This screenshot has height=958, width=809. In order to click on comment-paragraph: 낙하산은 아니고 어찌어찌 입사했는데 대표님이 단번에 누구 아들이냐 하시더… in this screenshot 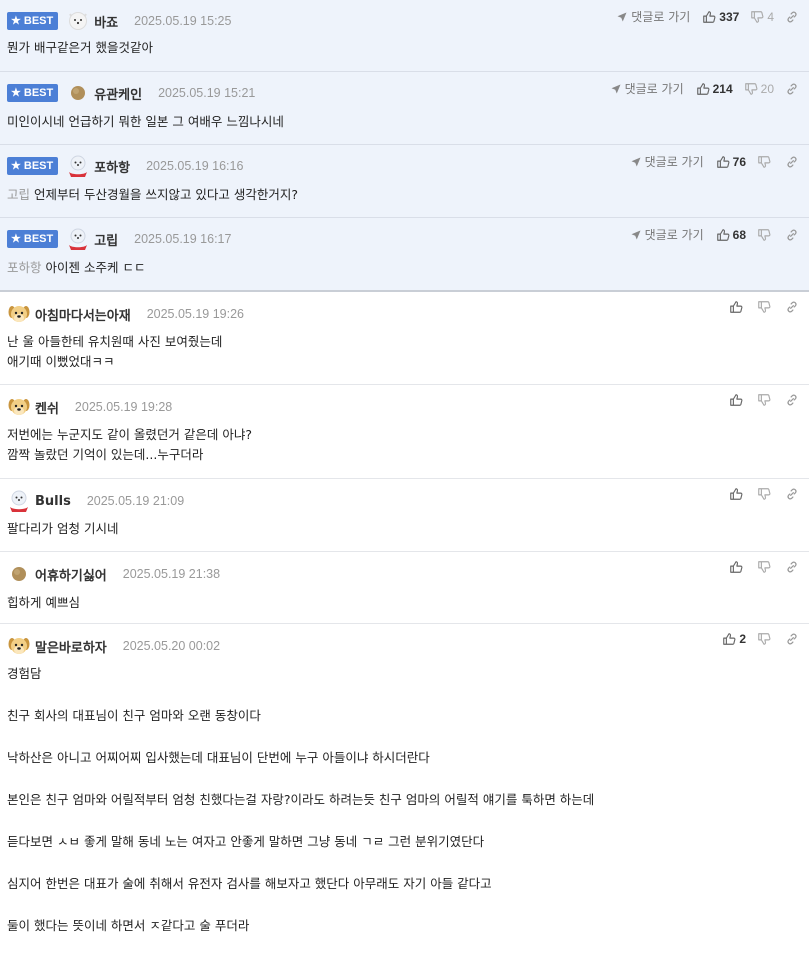, I will do `click(218, 757)`.